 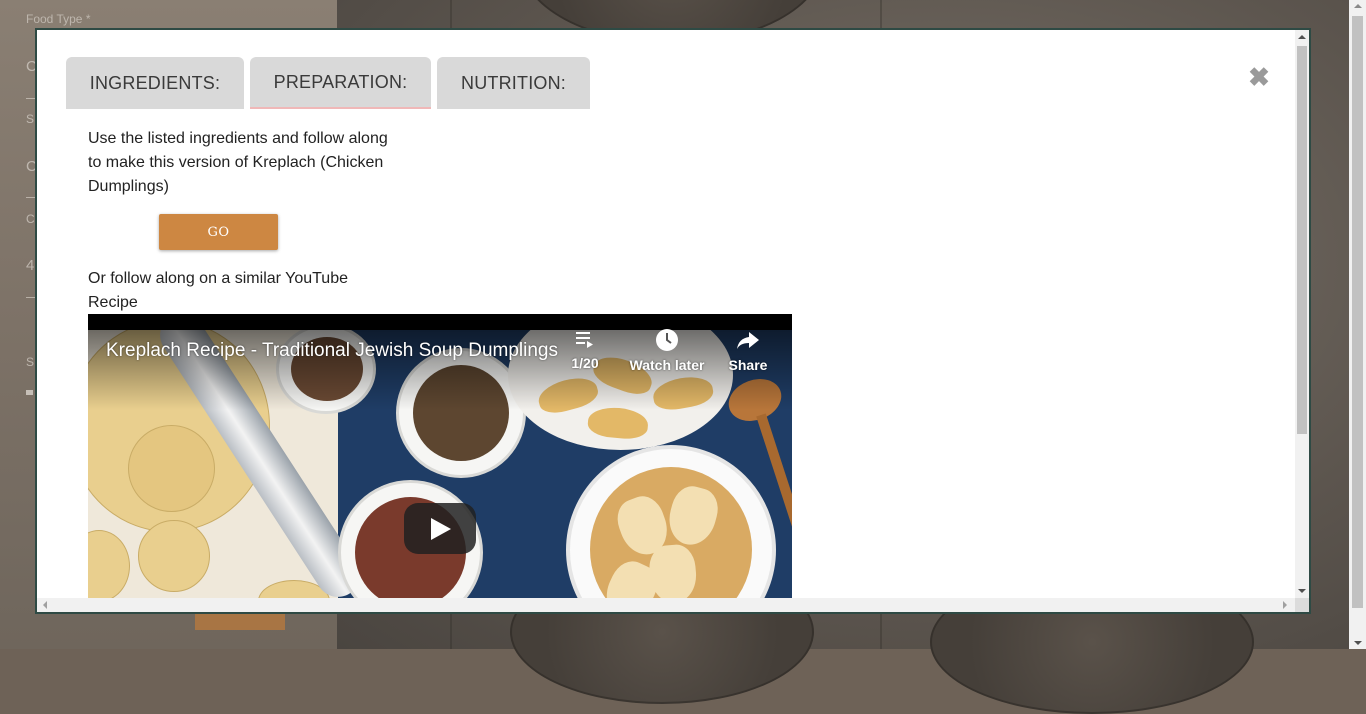 What do you see at coordinates (584, 340) in the screenshot?
I see `playlist-icon` at bounding box center [584, 340].